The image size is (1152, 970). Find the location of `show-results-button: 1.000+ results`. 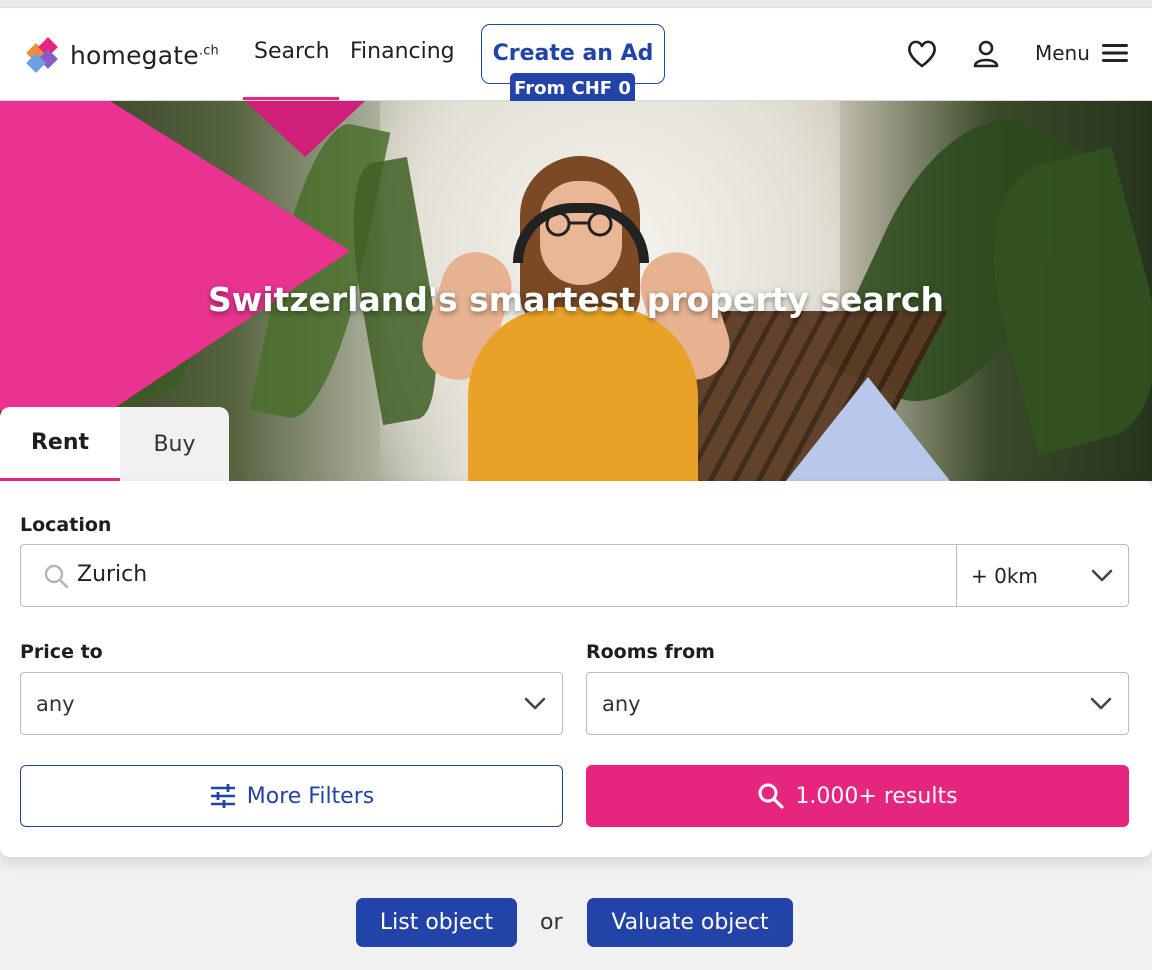

show-results-button: 1.000+ results is located at coordinates (857, 796).